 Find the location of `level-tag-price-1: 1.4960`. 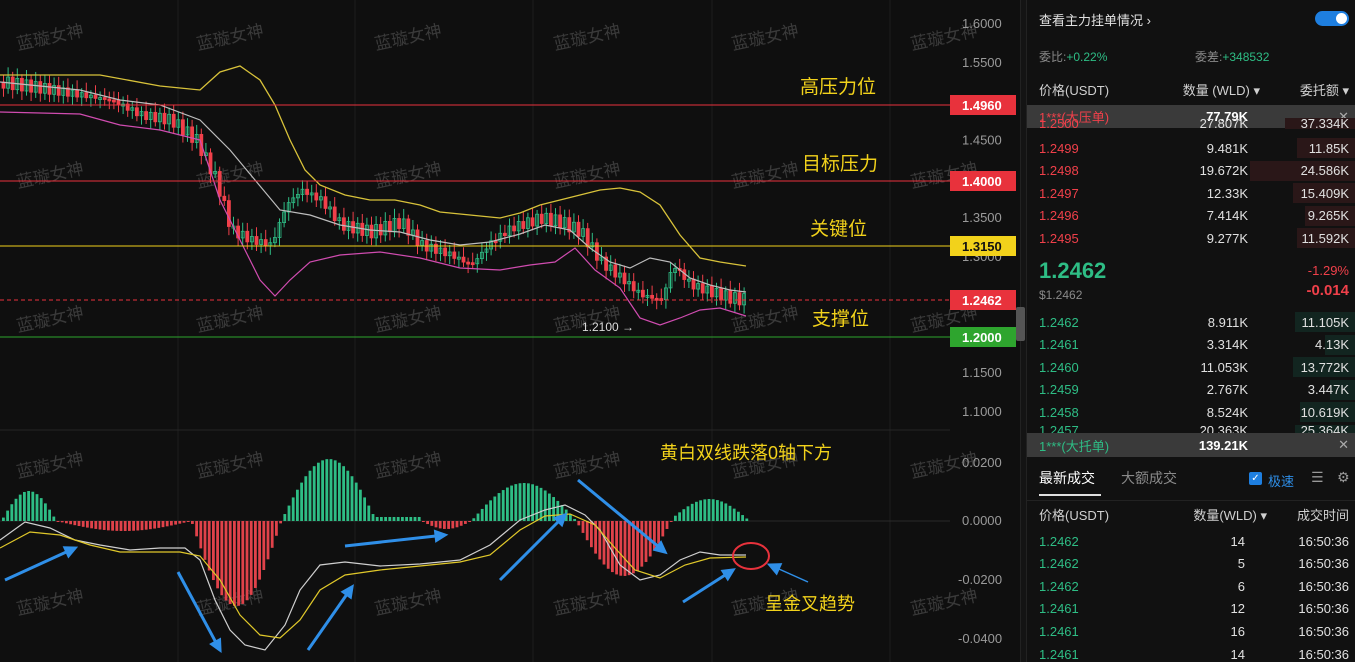

level-tag-price-1: 1.4960 is located at coordinates (982, 105).